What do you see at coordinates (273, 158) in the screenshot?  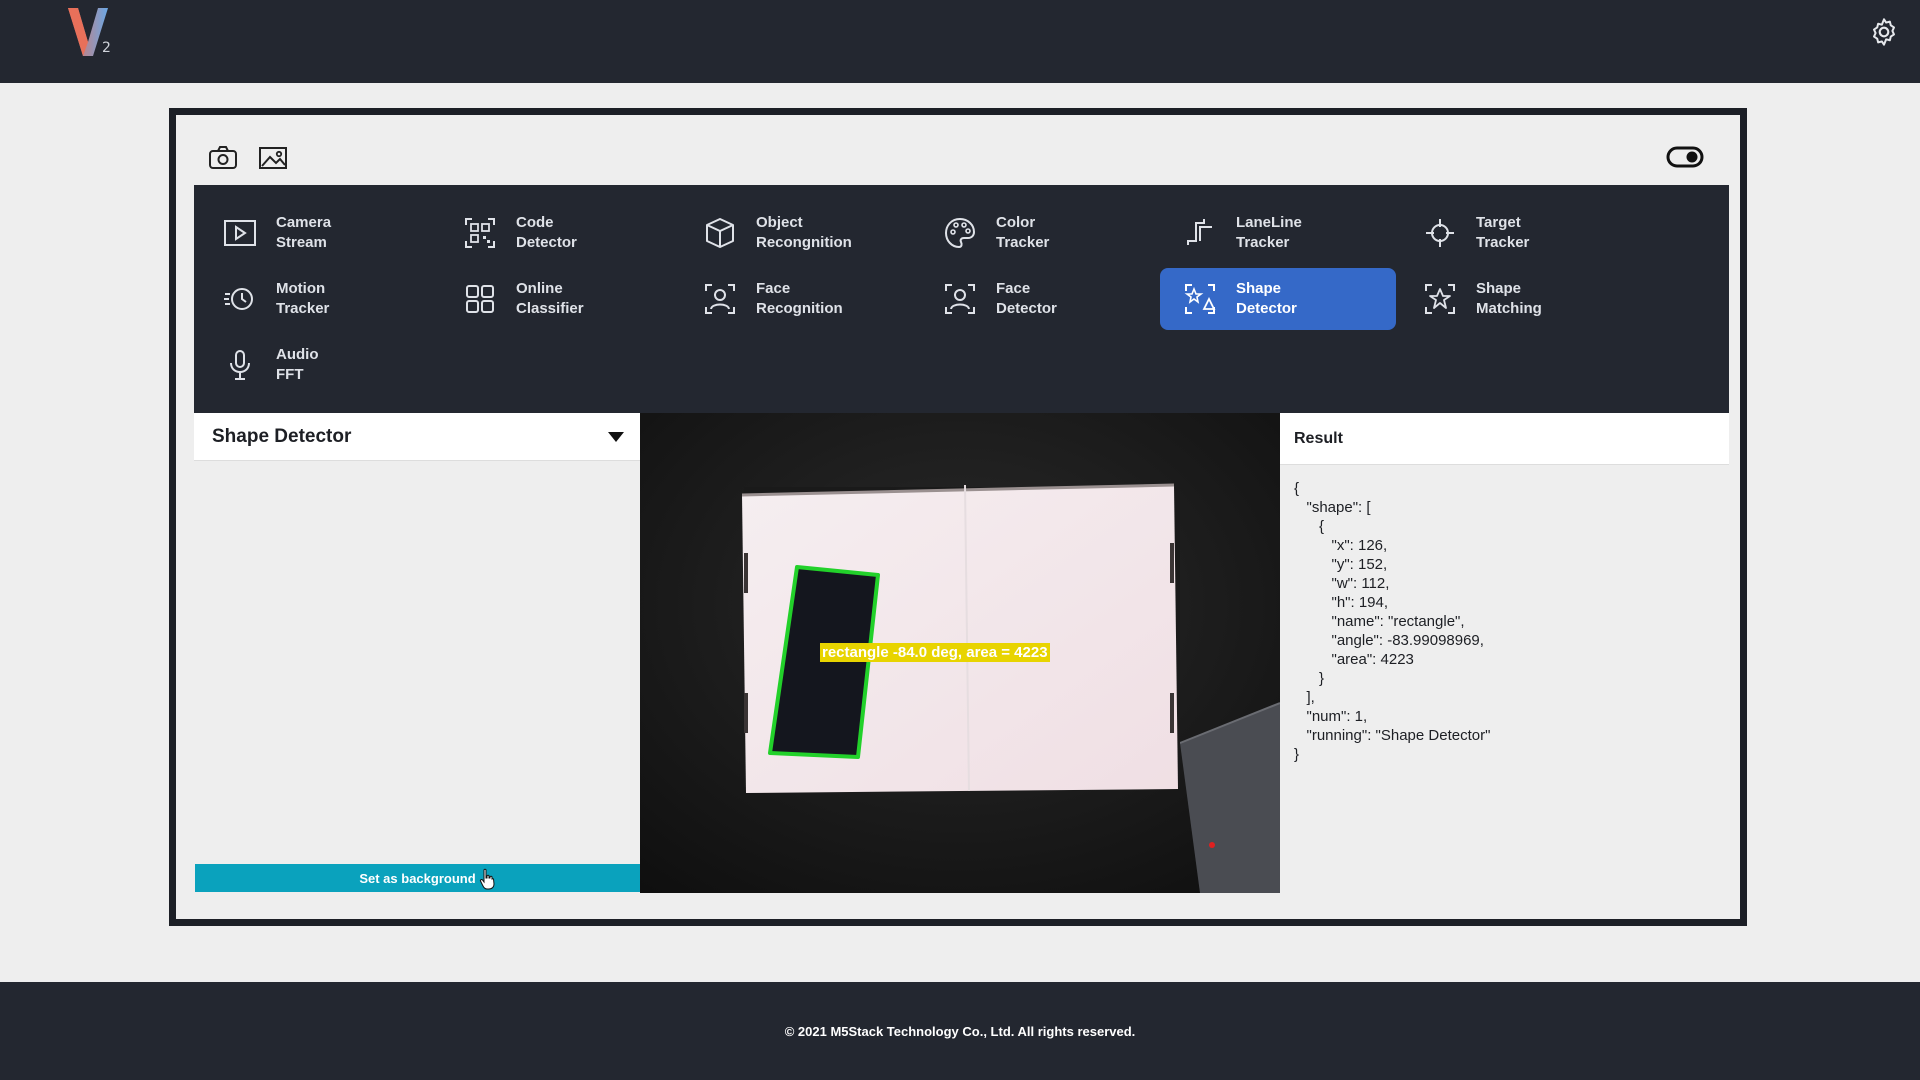 I see `image-icon` at bounding box center [273, 158].